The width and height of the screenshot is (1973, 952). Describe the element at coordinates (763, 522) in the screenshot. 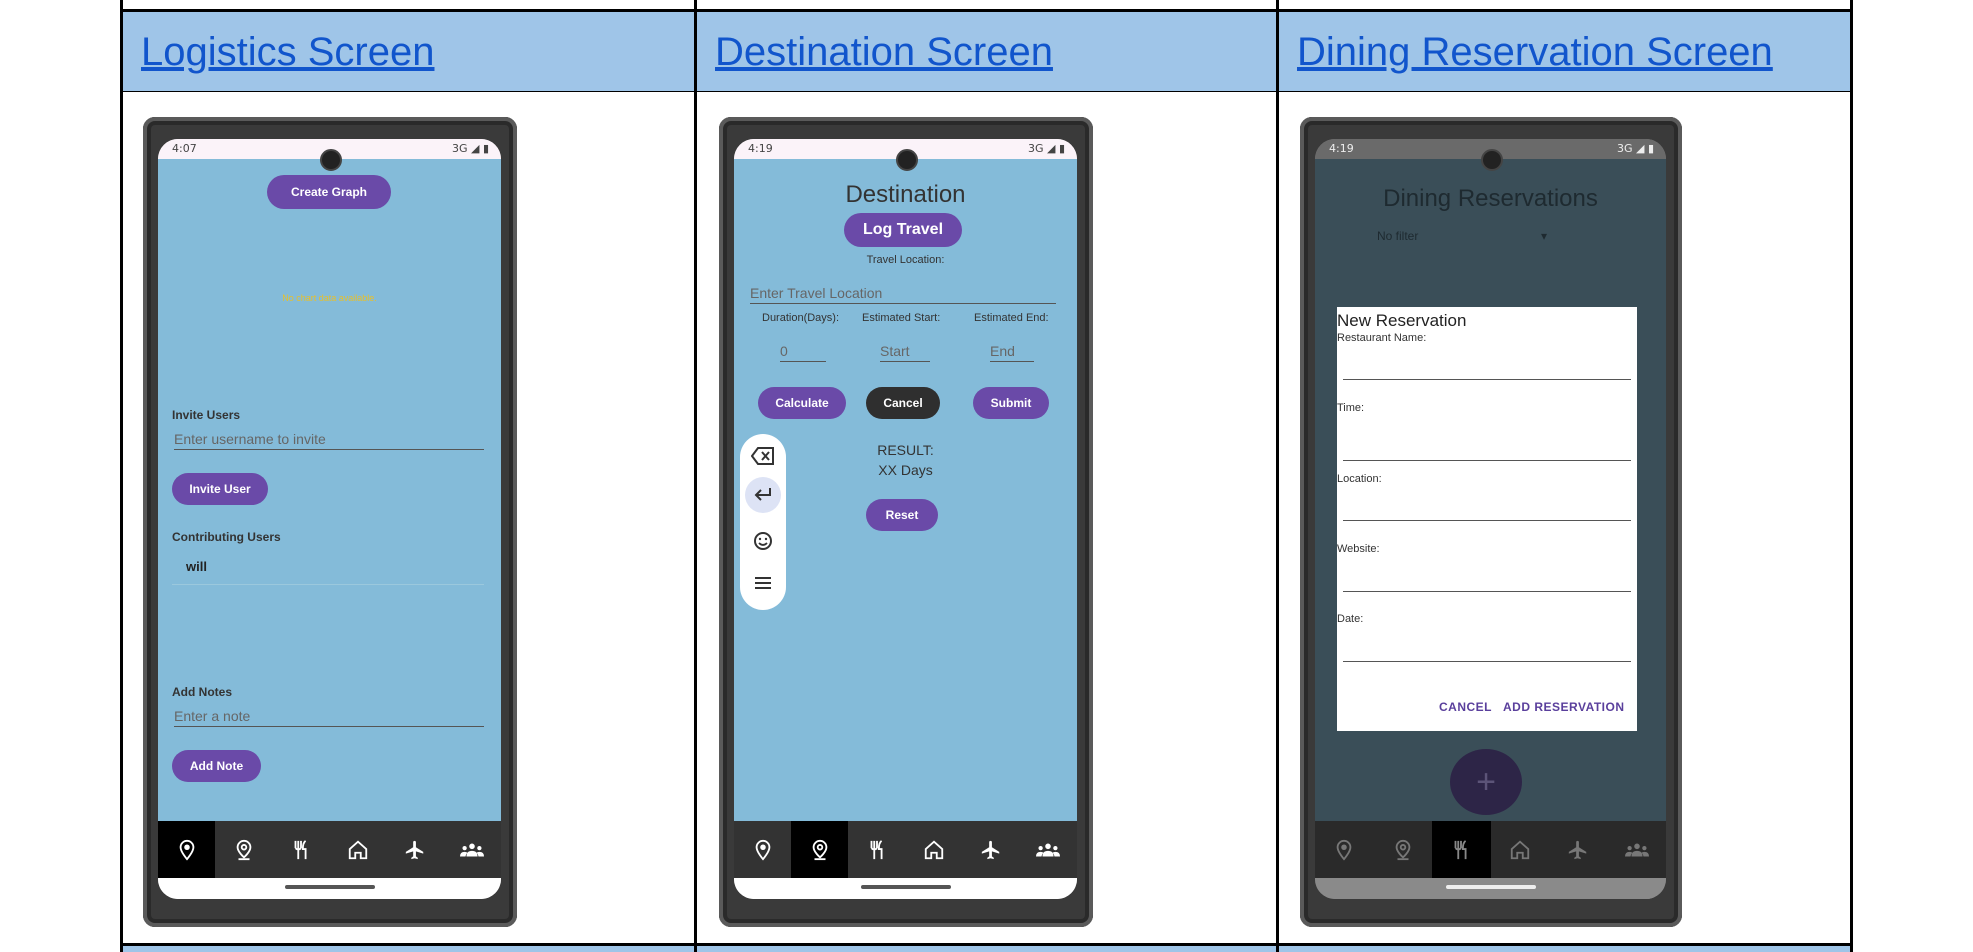

I see `keyboard-floating-toolbar` at that location.